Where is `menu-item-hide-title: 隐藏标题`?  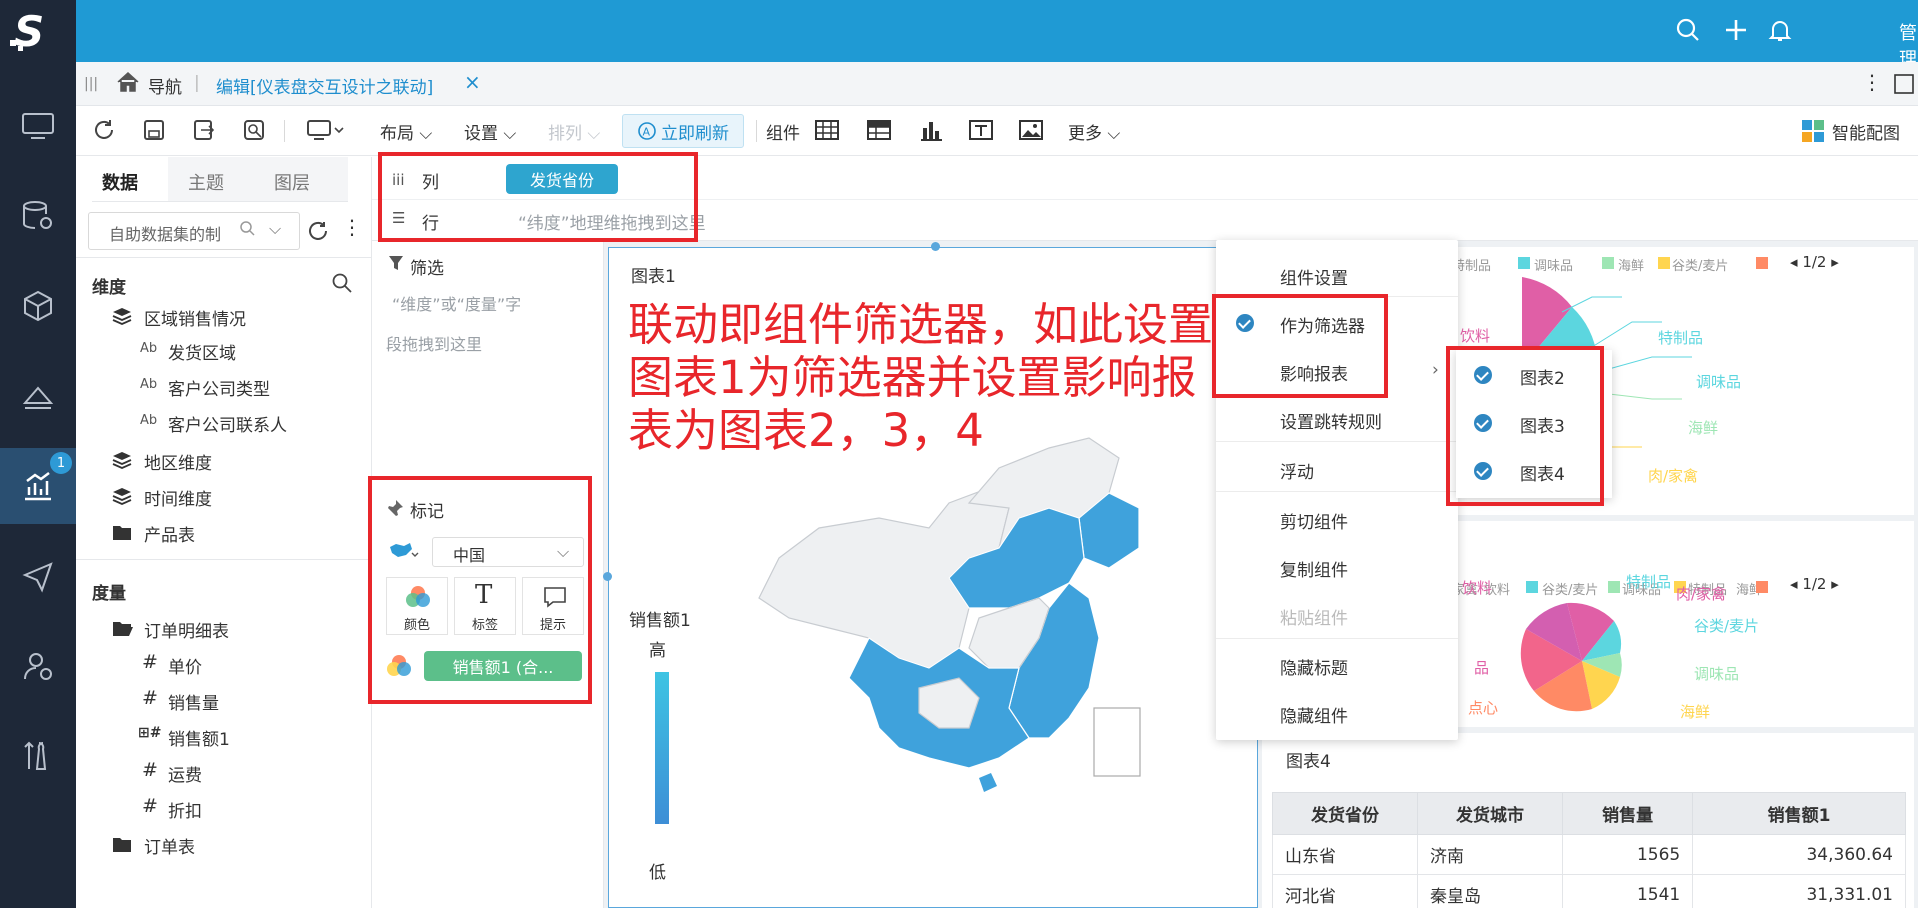
menu-item-hide-title: 隐藏标题 is located at coordinates (1314, 666).